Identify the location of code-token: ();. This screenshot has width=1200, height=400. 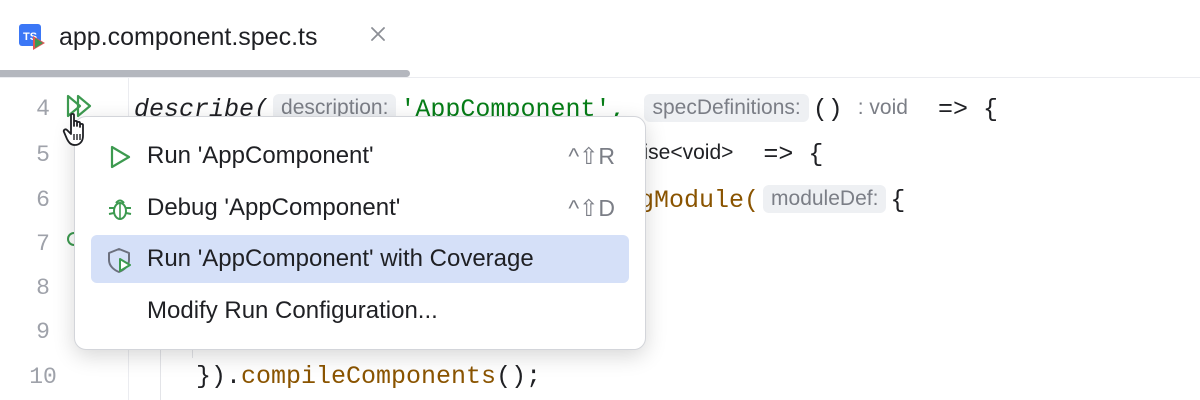
(519, 376).